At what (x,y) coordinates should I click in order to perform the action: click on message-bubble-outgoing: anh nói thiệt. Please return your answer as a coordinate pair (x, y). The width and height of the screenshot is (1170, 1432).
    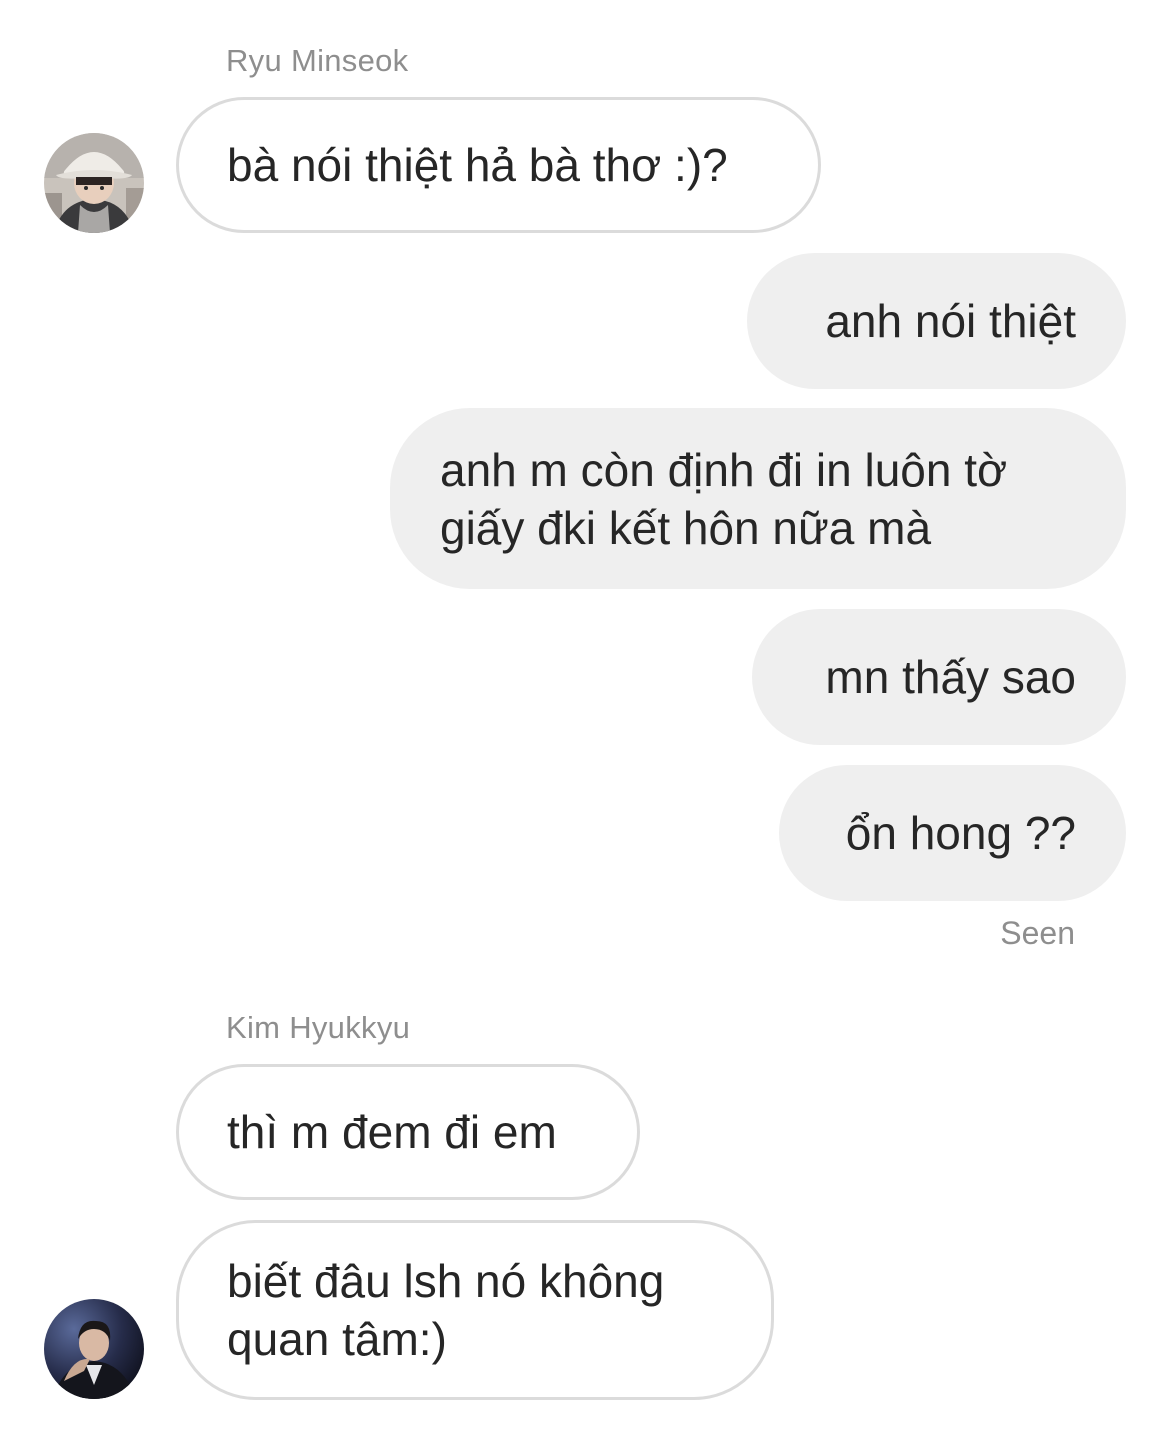
    Looking at the image, I should click on (936, 321).